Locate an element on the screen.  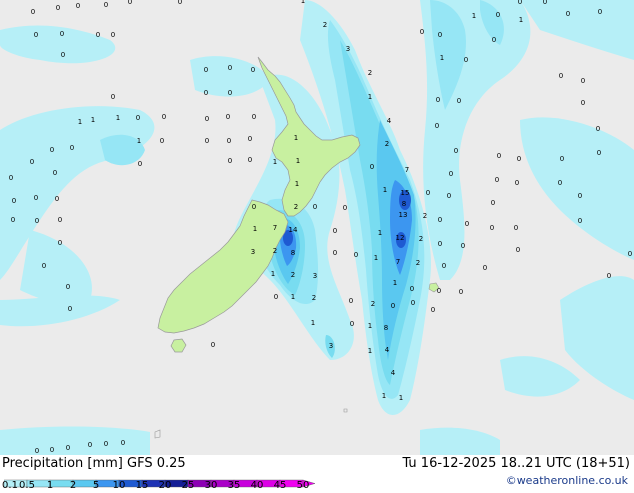
credit-link: ©weatheronline.co.uk is located at coordinates (567, 481).